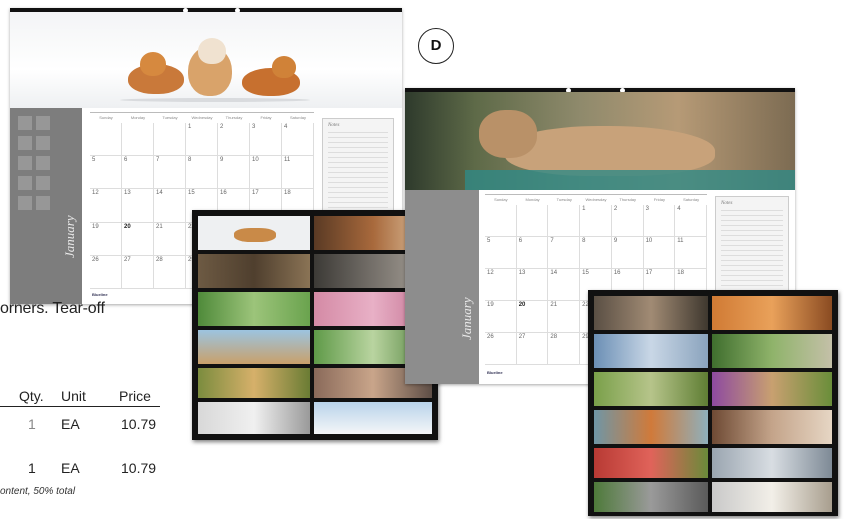 The width and height of the screenshot is (844, 519). What do you see at coordinates (31, 396) in the screenshot?
I see `column-header-qty: Qty.` at bounding box center [31, 396].